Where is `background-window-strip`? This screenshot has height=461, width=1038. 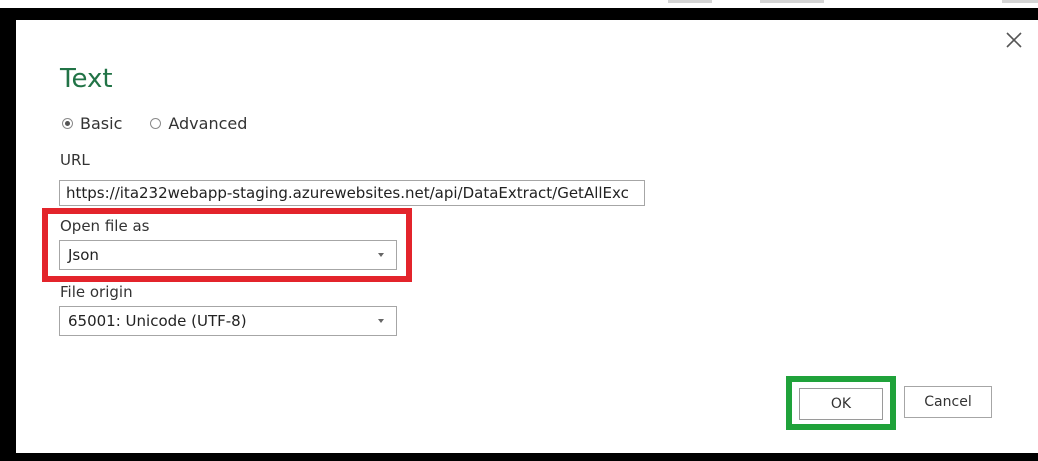
background-window-strip is located at coordinates (519, 4).